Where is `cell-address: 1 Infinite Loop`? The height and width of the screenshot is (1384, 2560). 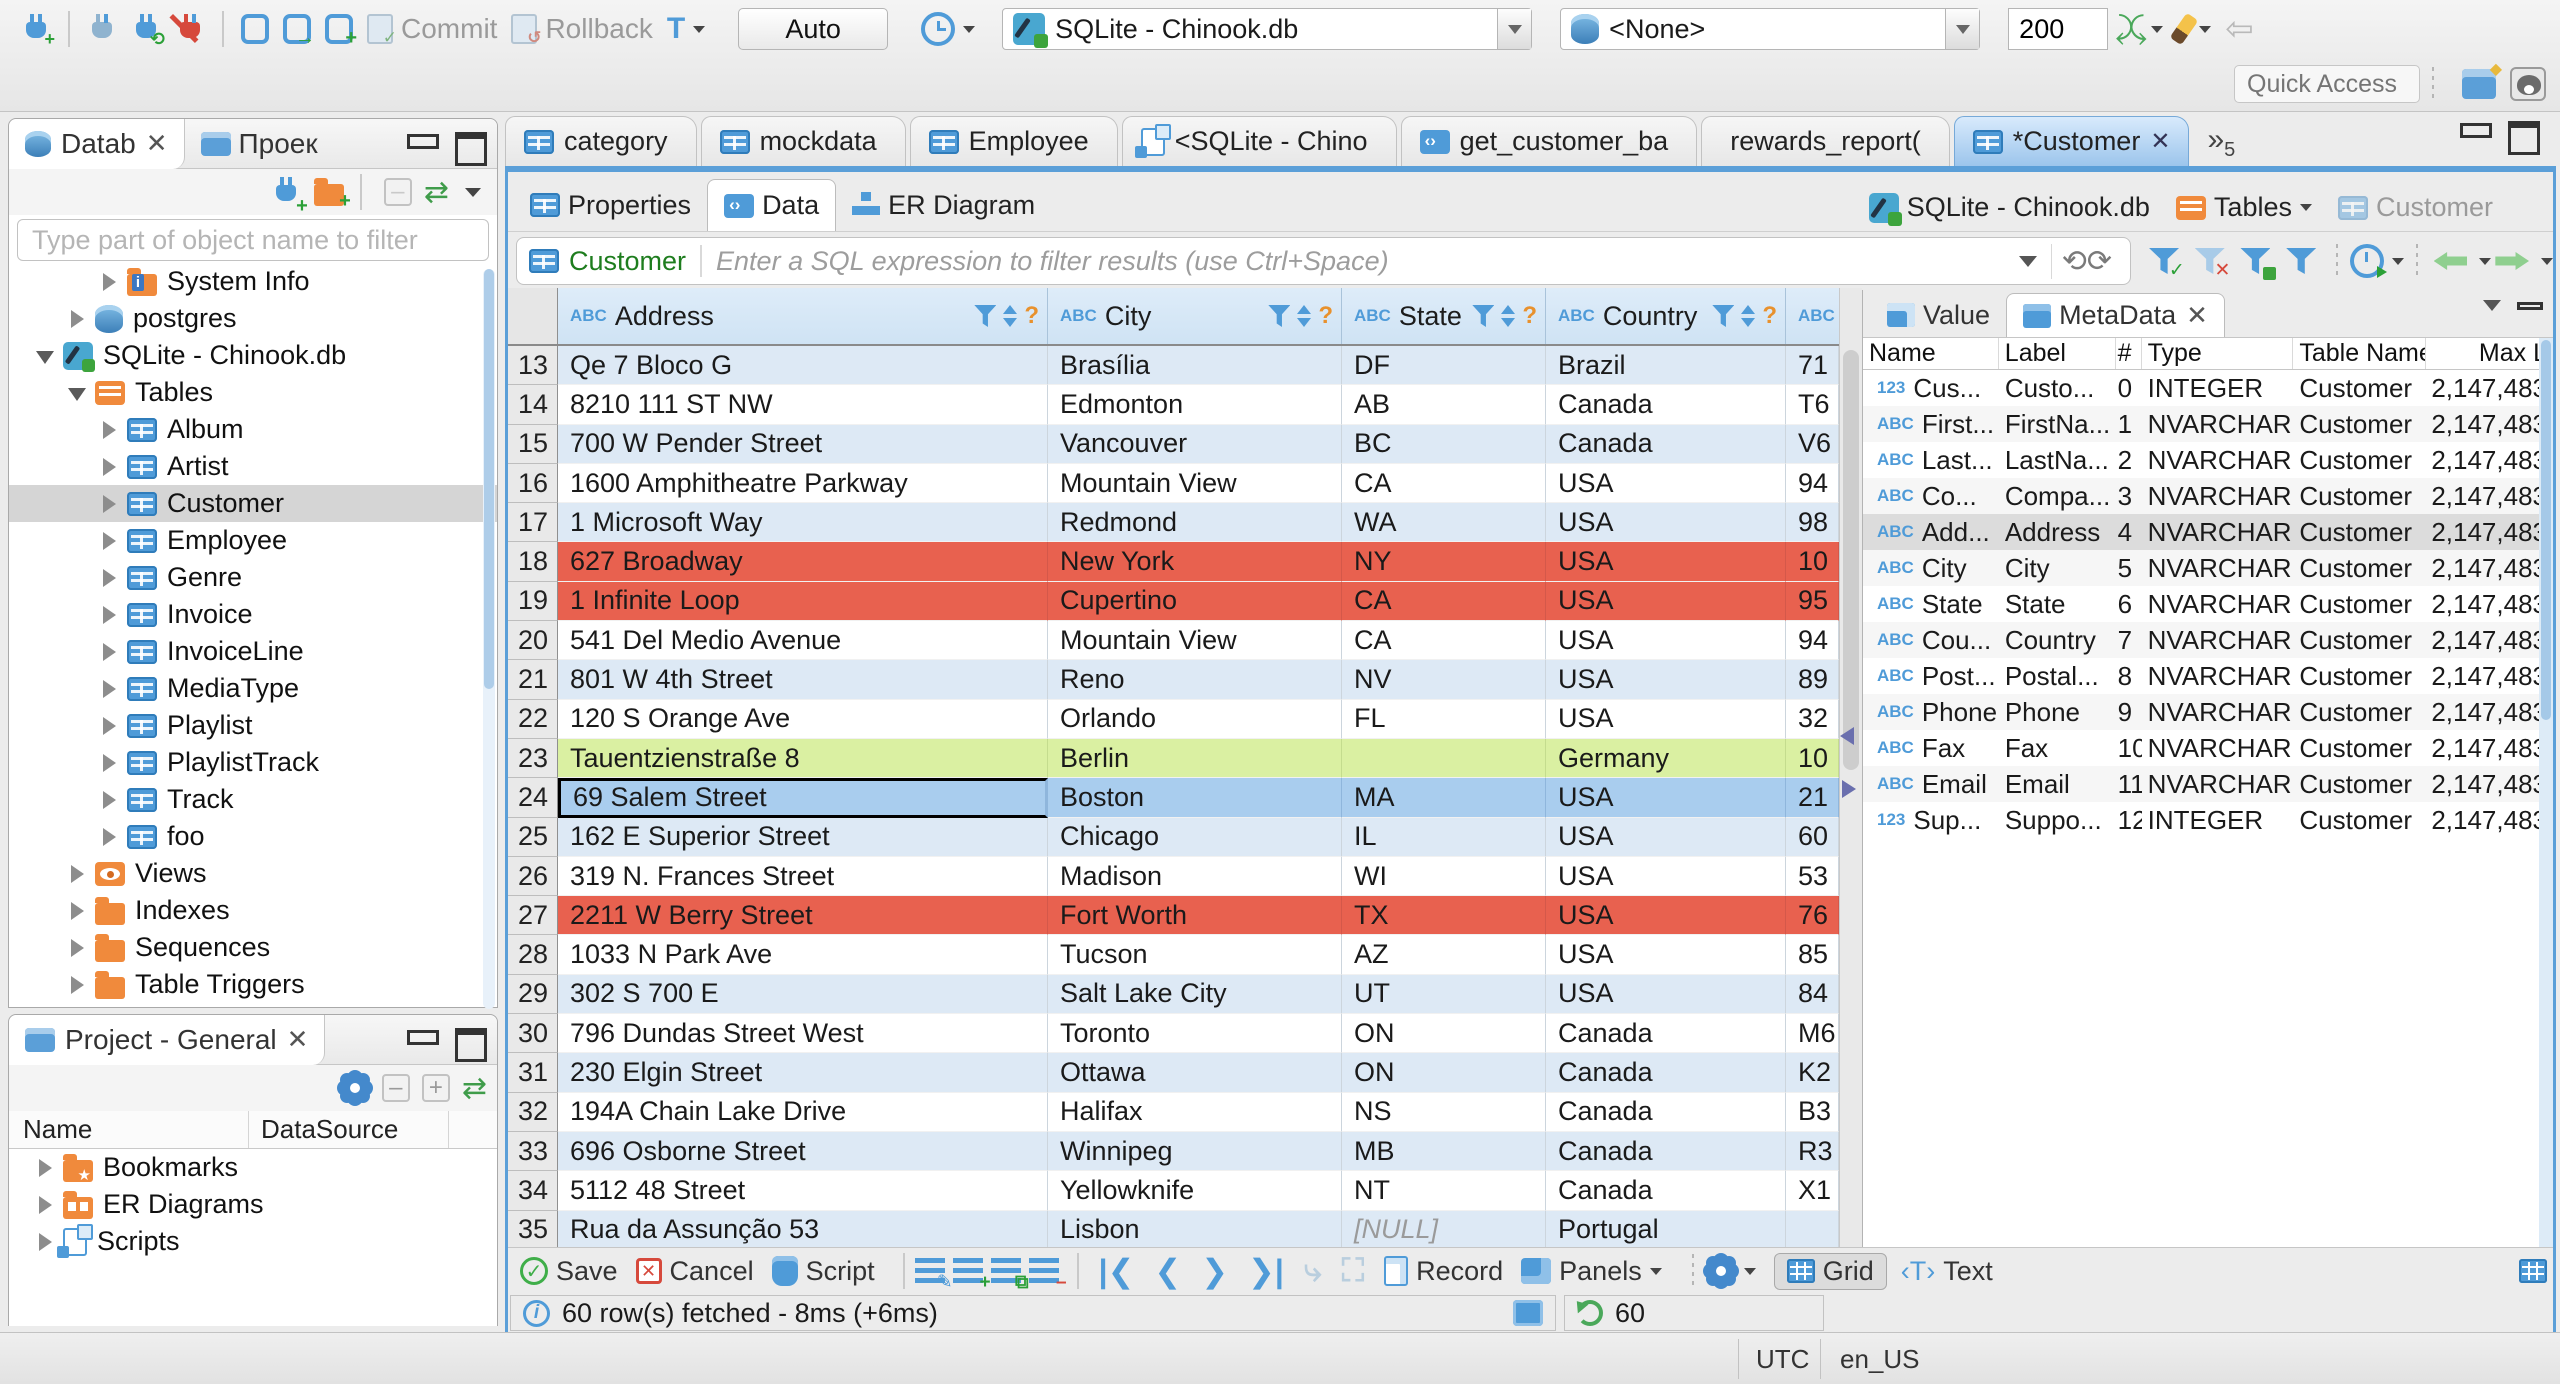
cell-address: 1 Infinite Loop is located at coordinates (803, 601).